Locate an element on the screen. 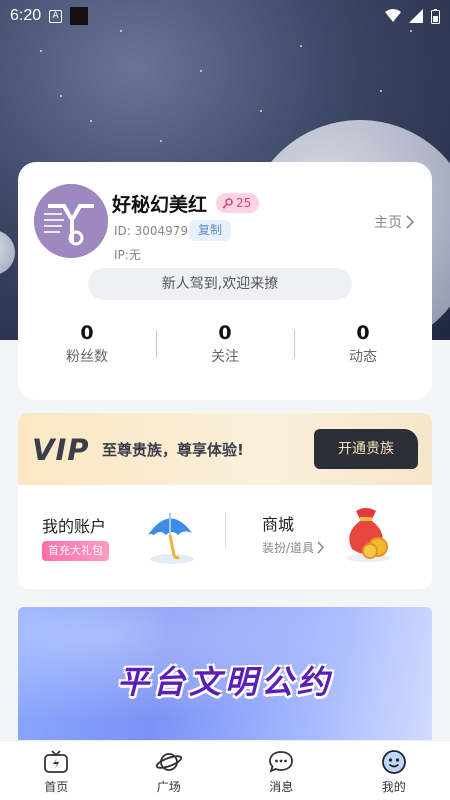 This screenshot has width=450, height=800. copy-id-button: 复制 is located at coordinates (210, 230).